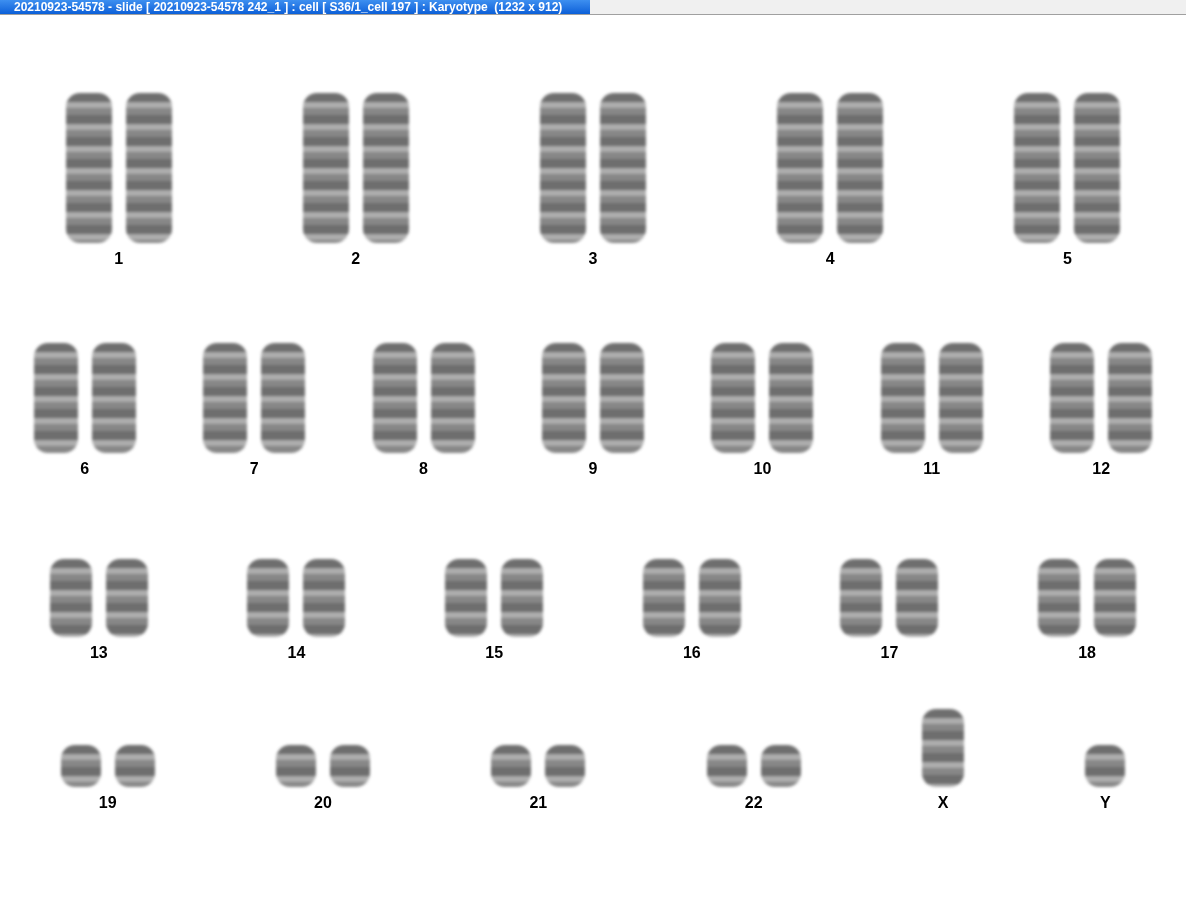 The image size is (1186, 900). I want to click on chromosome-label: 2, so click(356, 259).